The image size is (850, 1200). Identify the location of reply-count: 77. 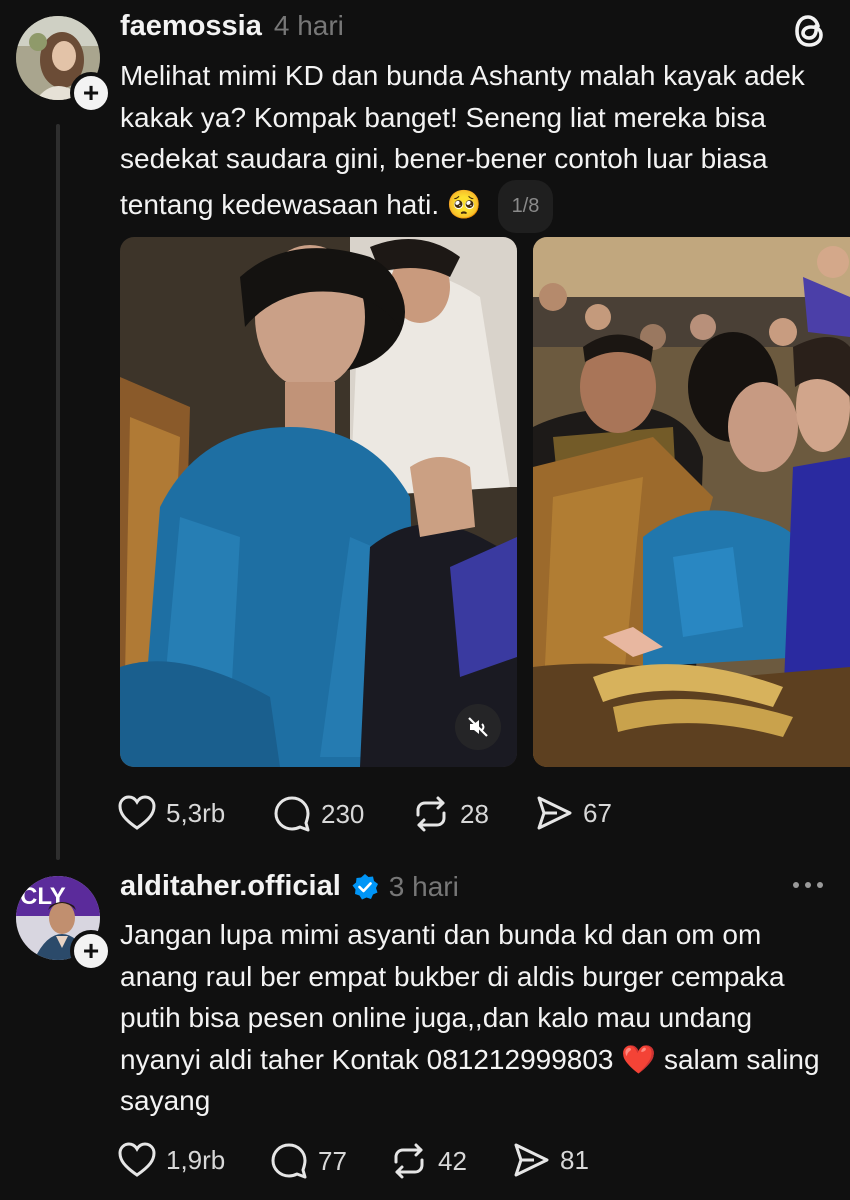
(332, 1160).